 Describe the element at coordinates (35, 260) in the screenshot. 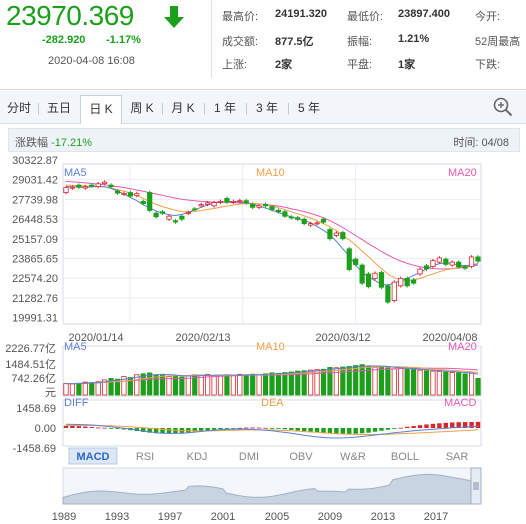

I see `y-tick-label: 23865.65` at that location.